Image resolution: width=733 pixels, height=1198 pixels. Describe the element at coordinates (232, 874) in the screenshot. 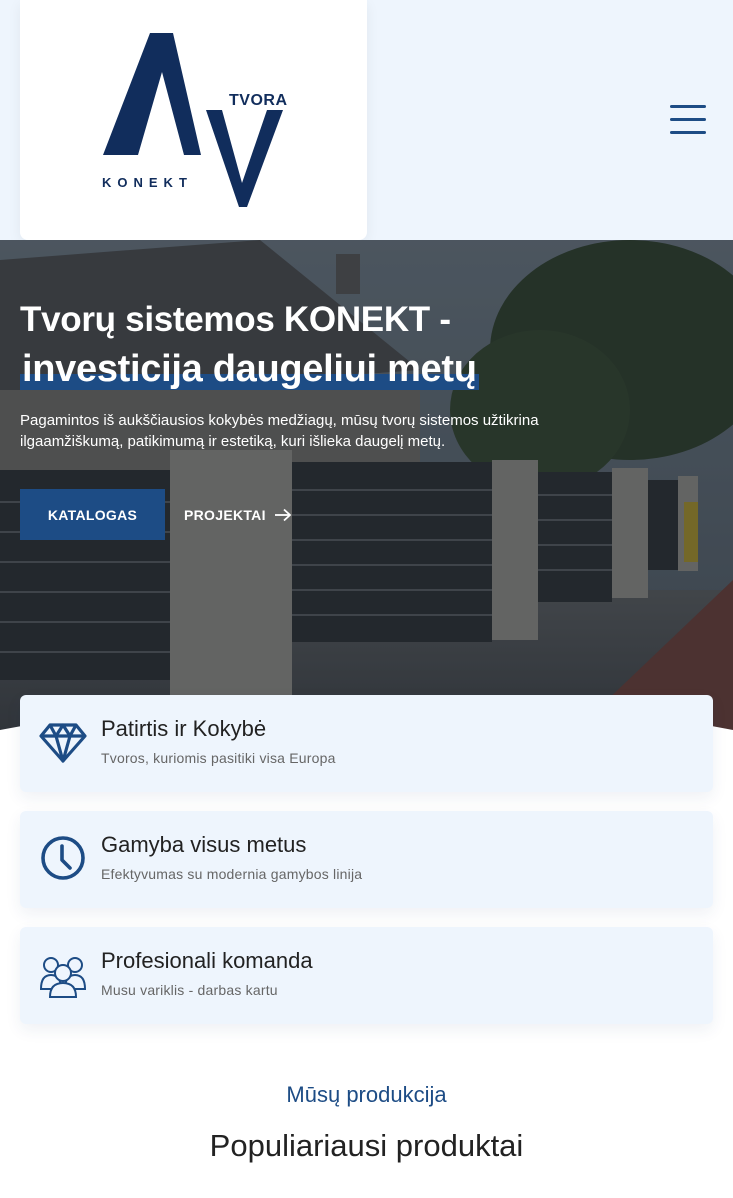

I see `feature-subtitle: Efektyvumas su modernia gamybos linija` at that location.